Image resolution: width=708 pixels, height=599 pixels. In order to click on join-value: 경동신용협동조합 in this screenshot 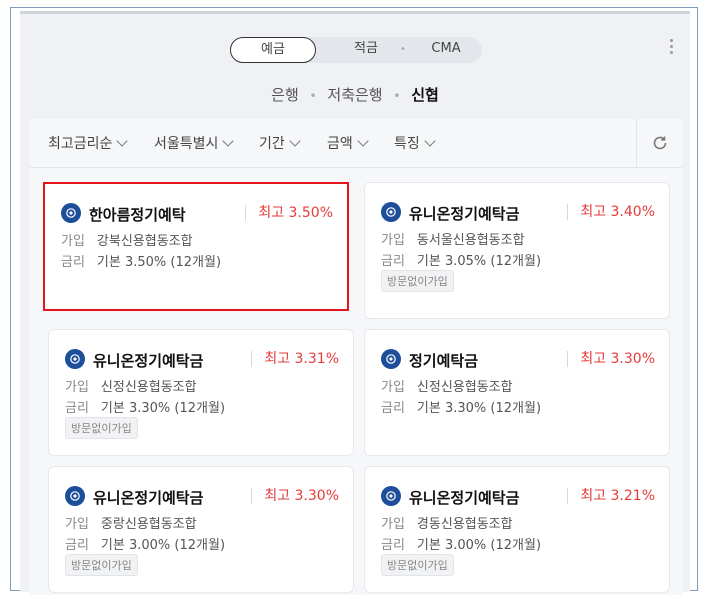, I will do `click(464, 524)`.